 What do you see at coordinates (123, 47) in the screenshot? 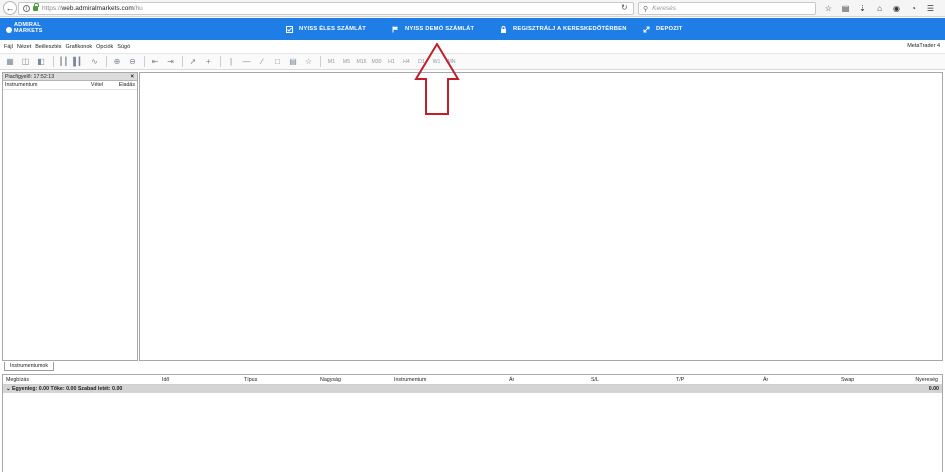
I see `menu-help: Súgó` at bounding box center [123, 47].